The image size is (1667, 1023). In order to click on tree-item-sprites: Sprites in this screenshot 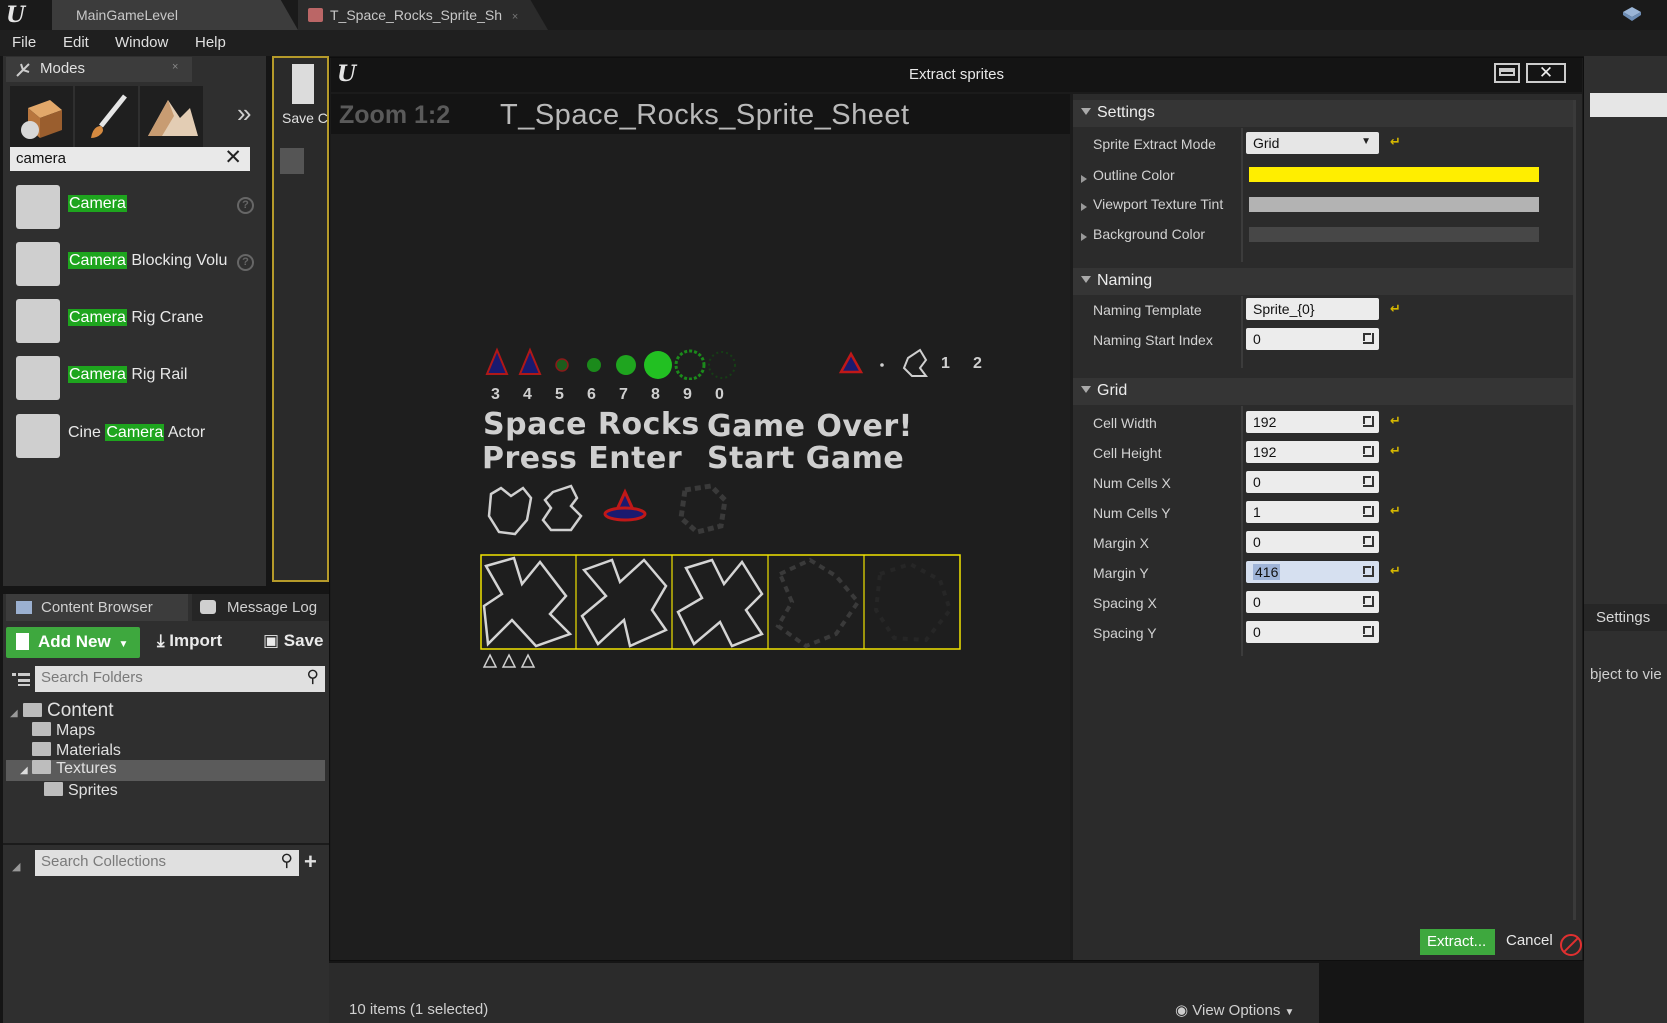, I will do `click(81, 791)`.